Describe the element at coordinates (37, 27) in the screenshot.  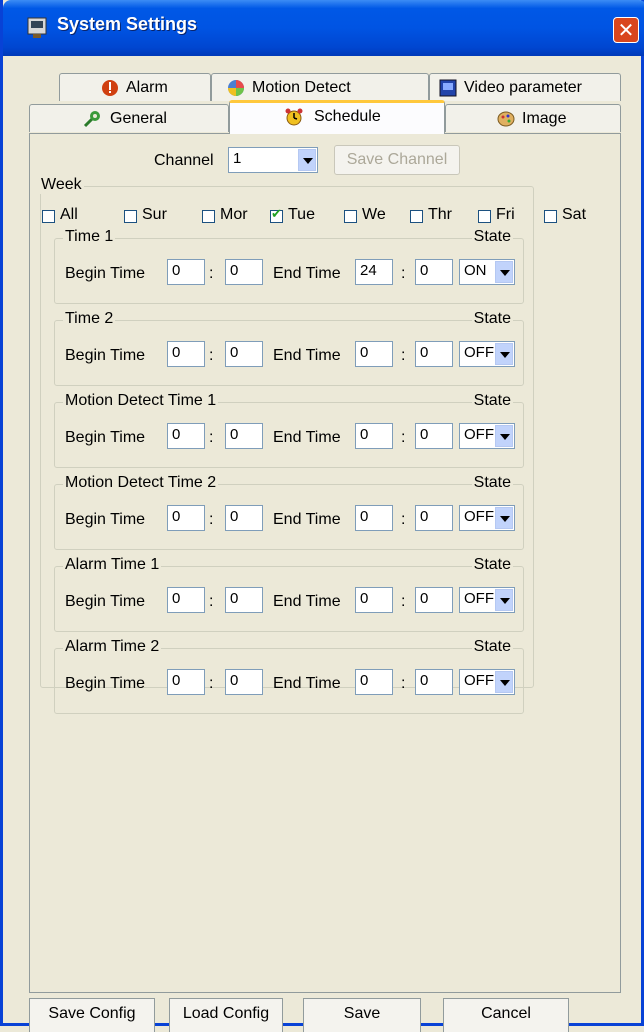
I see `app-icon` at that location.